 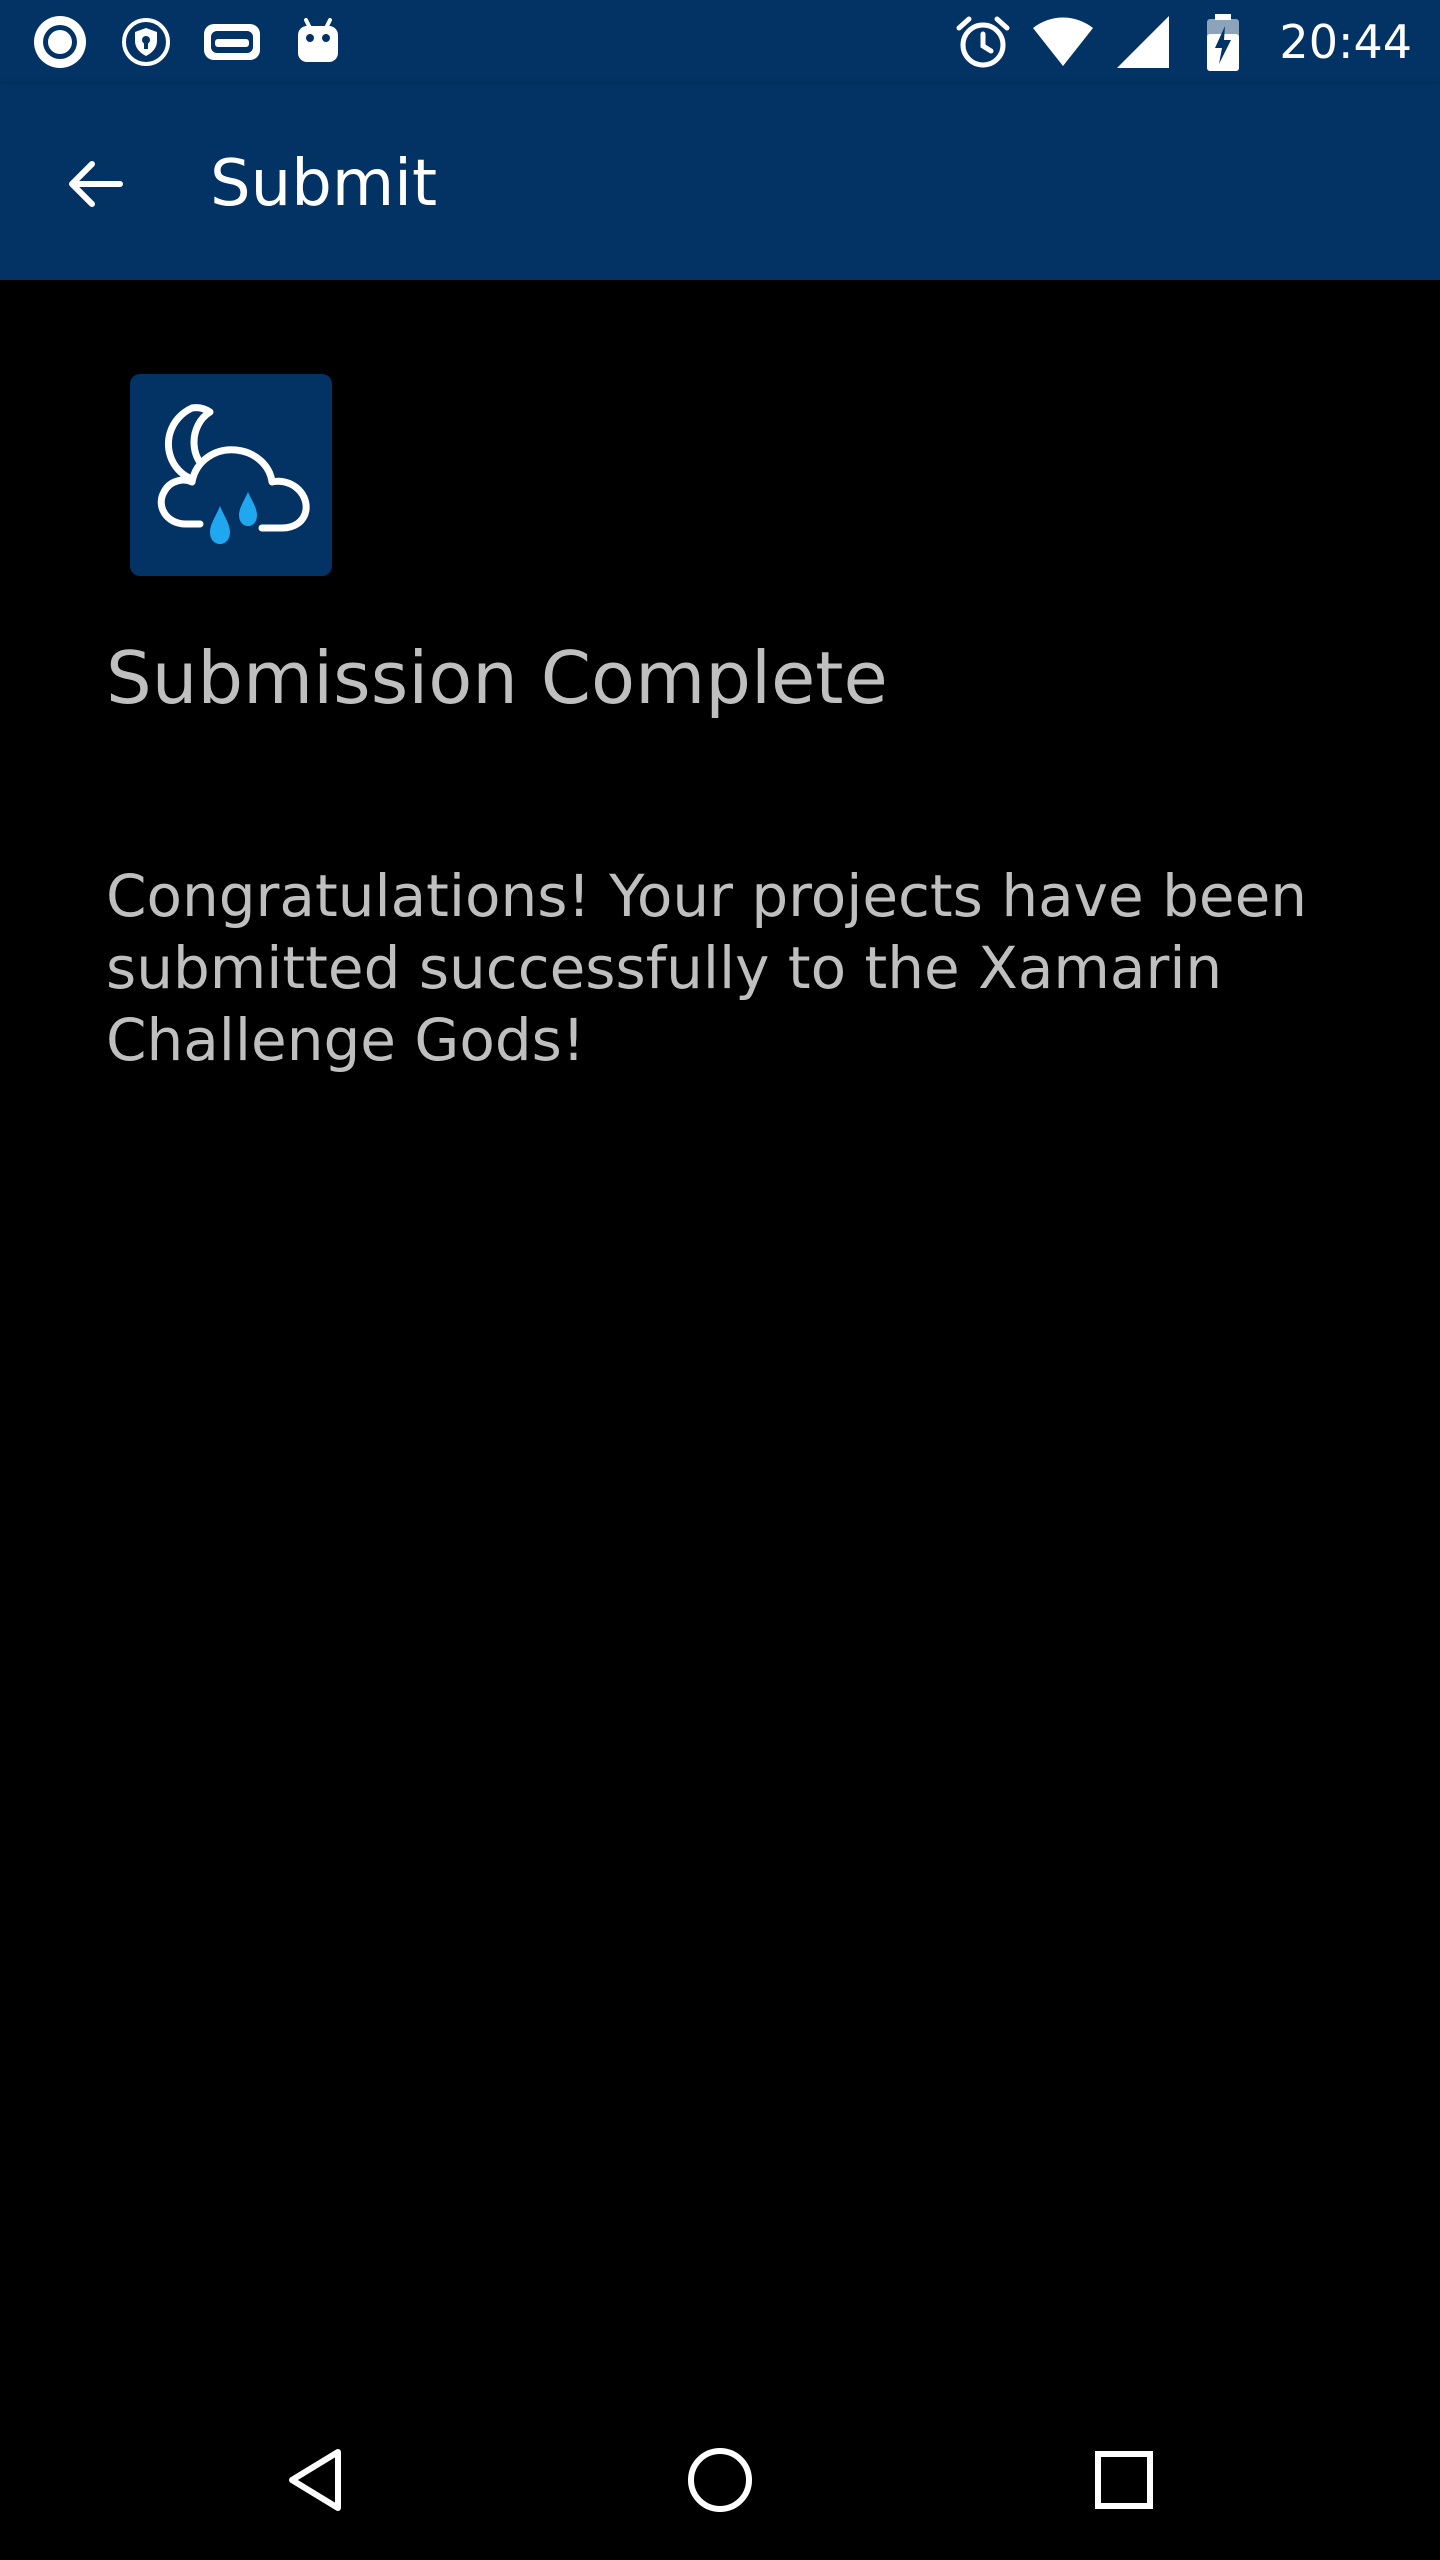 What do you see at coordinates (497, 678) in the screenshot?
I see `submission-heading: Submission Complete` at bounding box center [497, 678].